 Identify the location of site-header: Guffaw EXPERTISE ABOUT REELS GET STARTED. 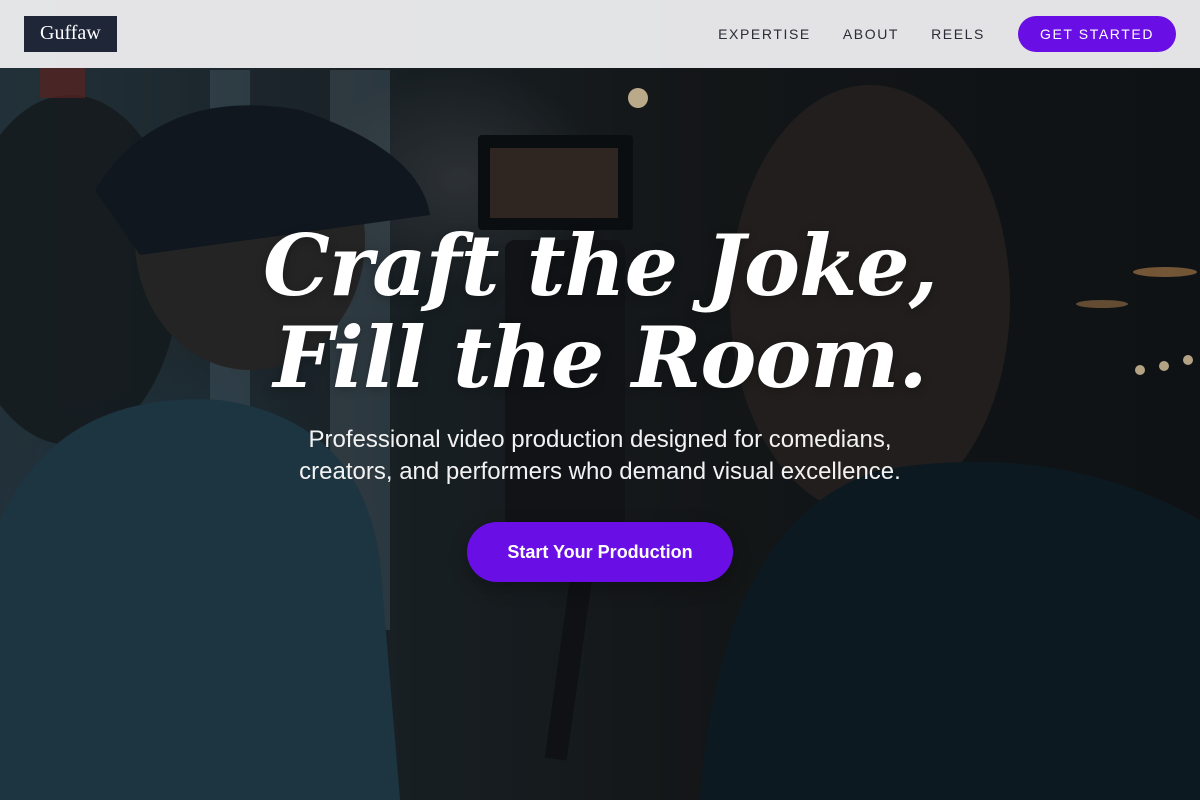
(600, 34).